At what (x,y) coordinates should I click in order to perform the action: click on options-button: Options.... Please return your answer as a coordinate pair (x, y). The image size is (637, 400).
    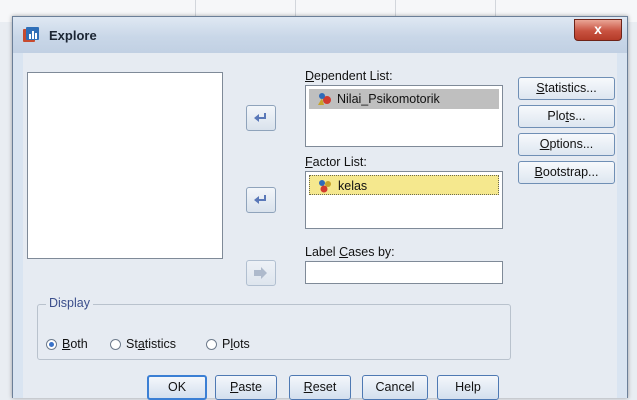
    Looking at the image, I should click on (566, 144).